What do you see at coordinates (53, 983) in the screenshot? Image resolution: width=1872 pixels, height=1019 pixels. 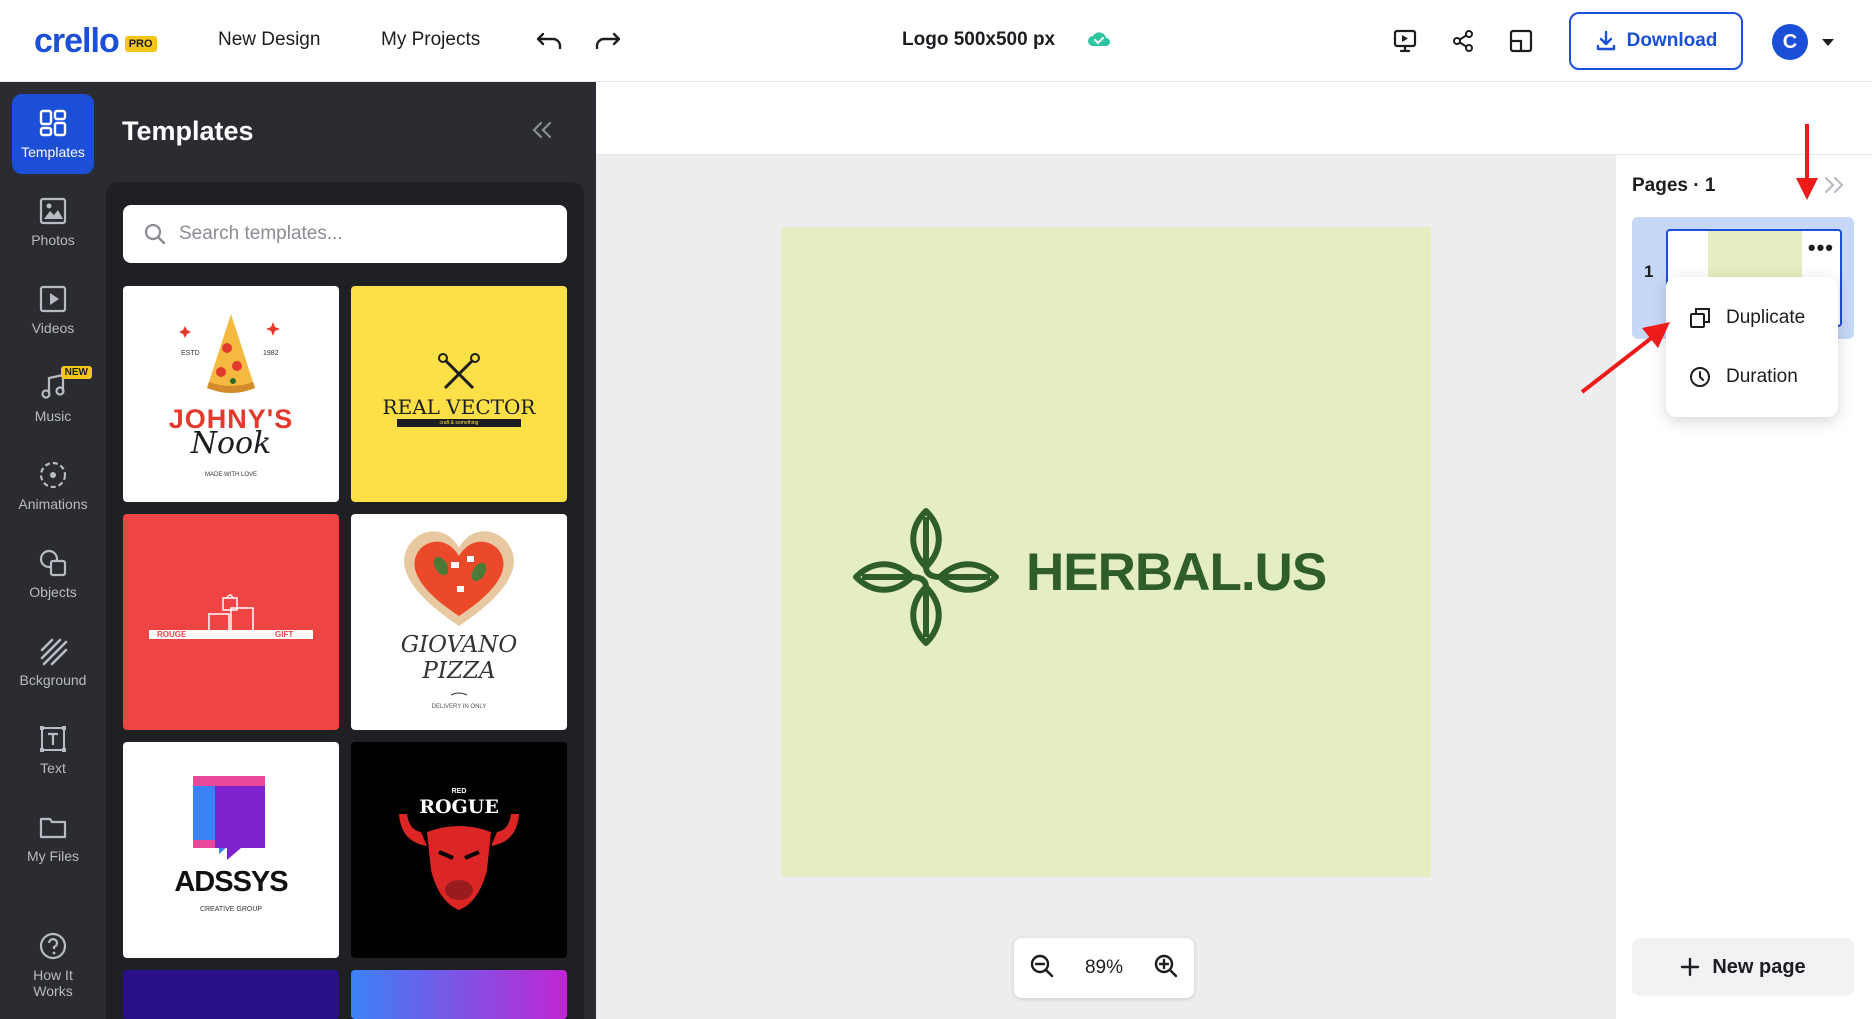 I see `rail-label: How It Works` at bounding box center [53, 983].